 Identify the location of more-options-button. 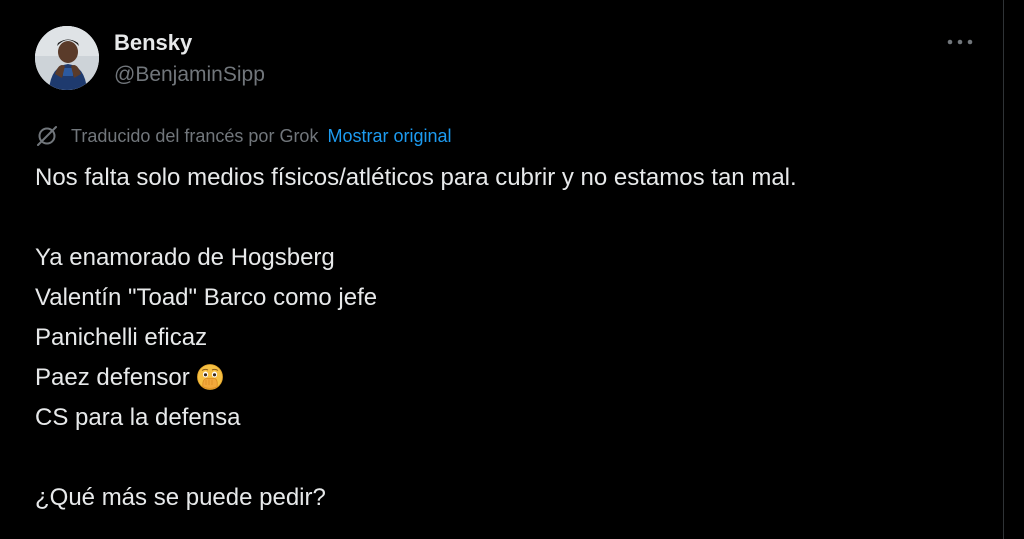
(960, 42).